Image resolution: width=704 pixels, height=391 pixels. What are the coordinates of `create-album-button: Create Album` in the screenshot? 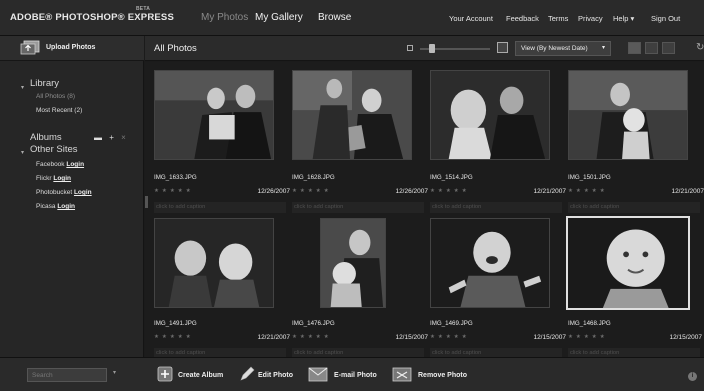 It's located at (192, 375).